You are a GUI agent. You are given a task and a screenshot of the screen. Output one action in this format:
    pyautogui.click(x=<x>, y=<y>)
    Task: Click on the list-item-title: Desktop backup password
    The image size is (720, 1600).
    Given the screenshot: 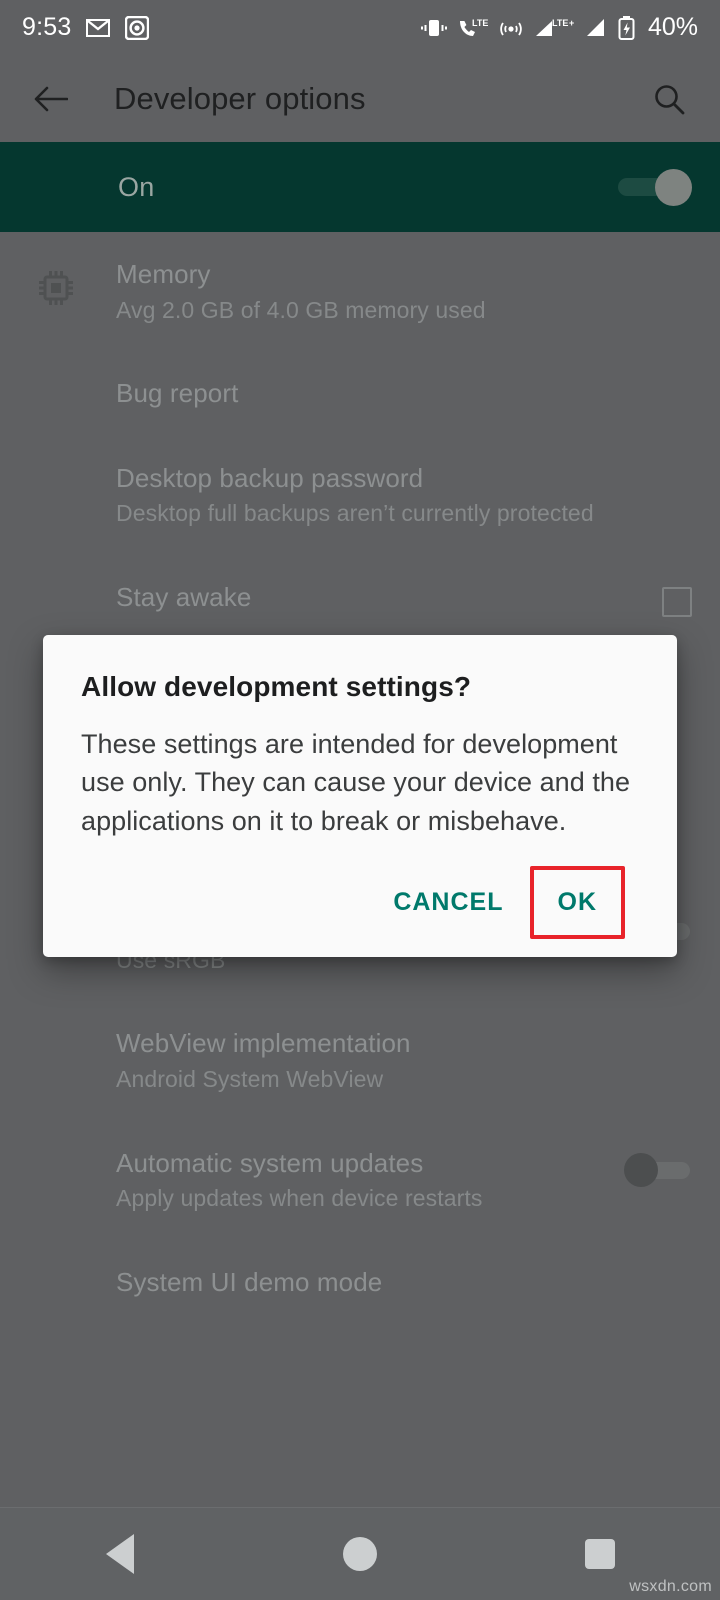 What is the action you would take?
    pyautogui.click(x=270, y=477)
    